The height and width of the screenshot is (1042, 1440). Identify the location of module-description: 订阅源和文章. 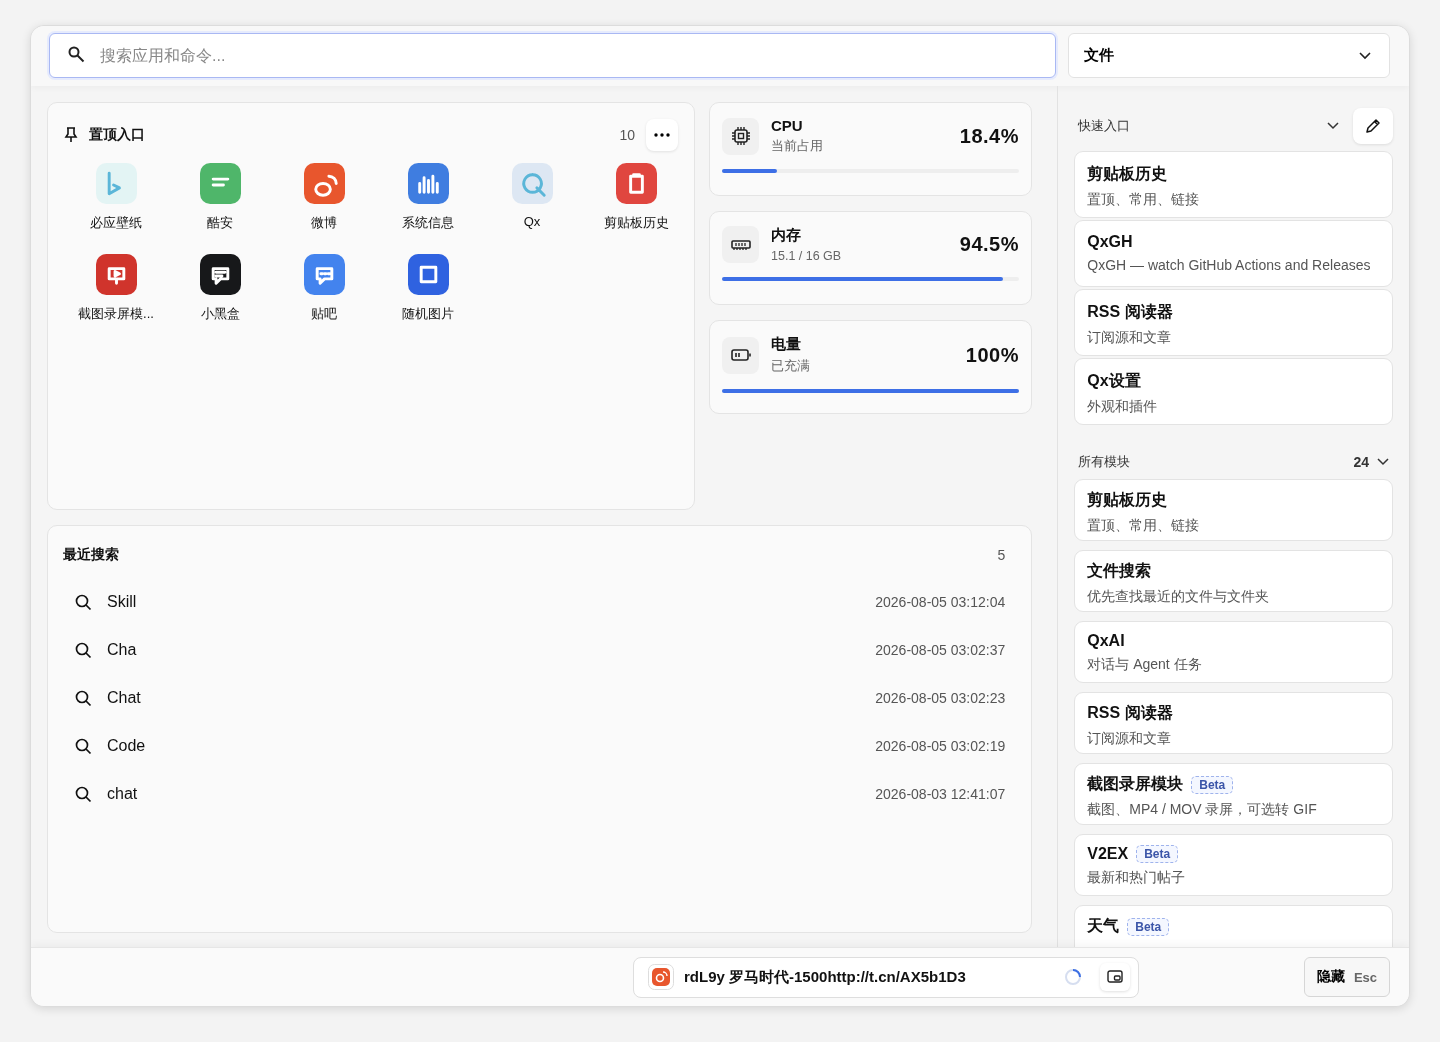
(1130, 739).